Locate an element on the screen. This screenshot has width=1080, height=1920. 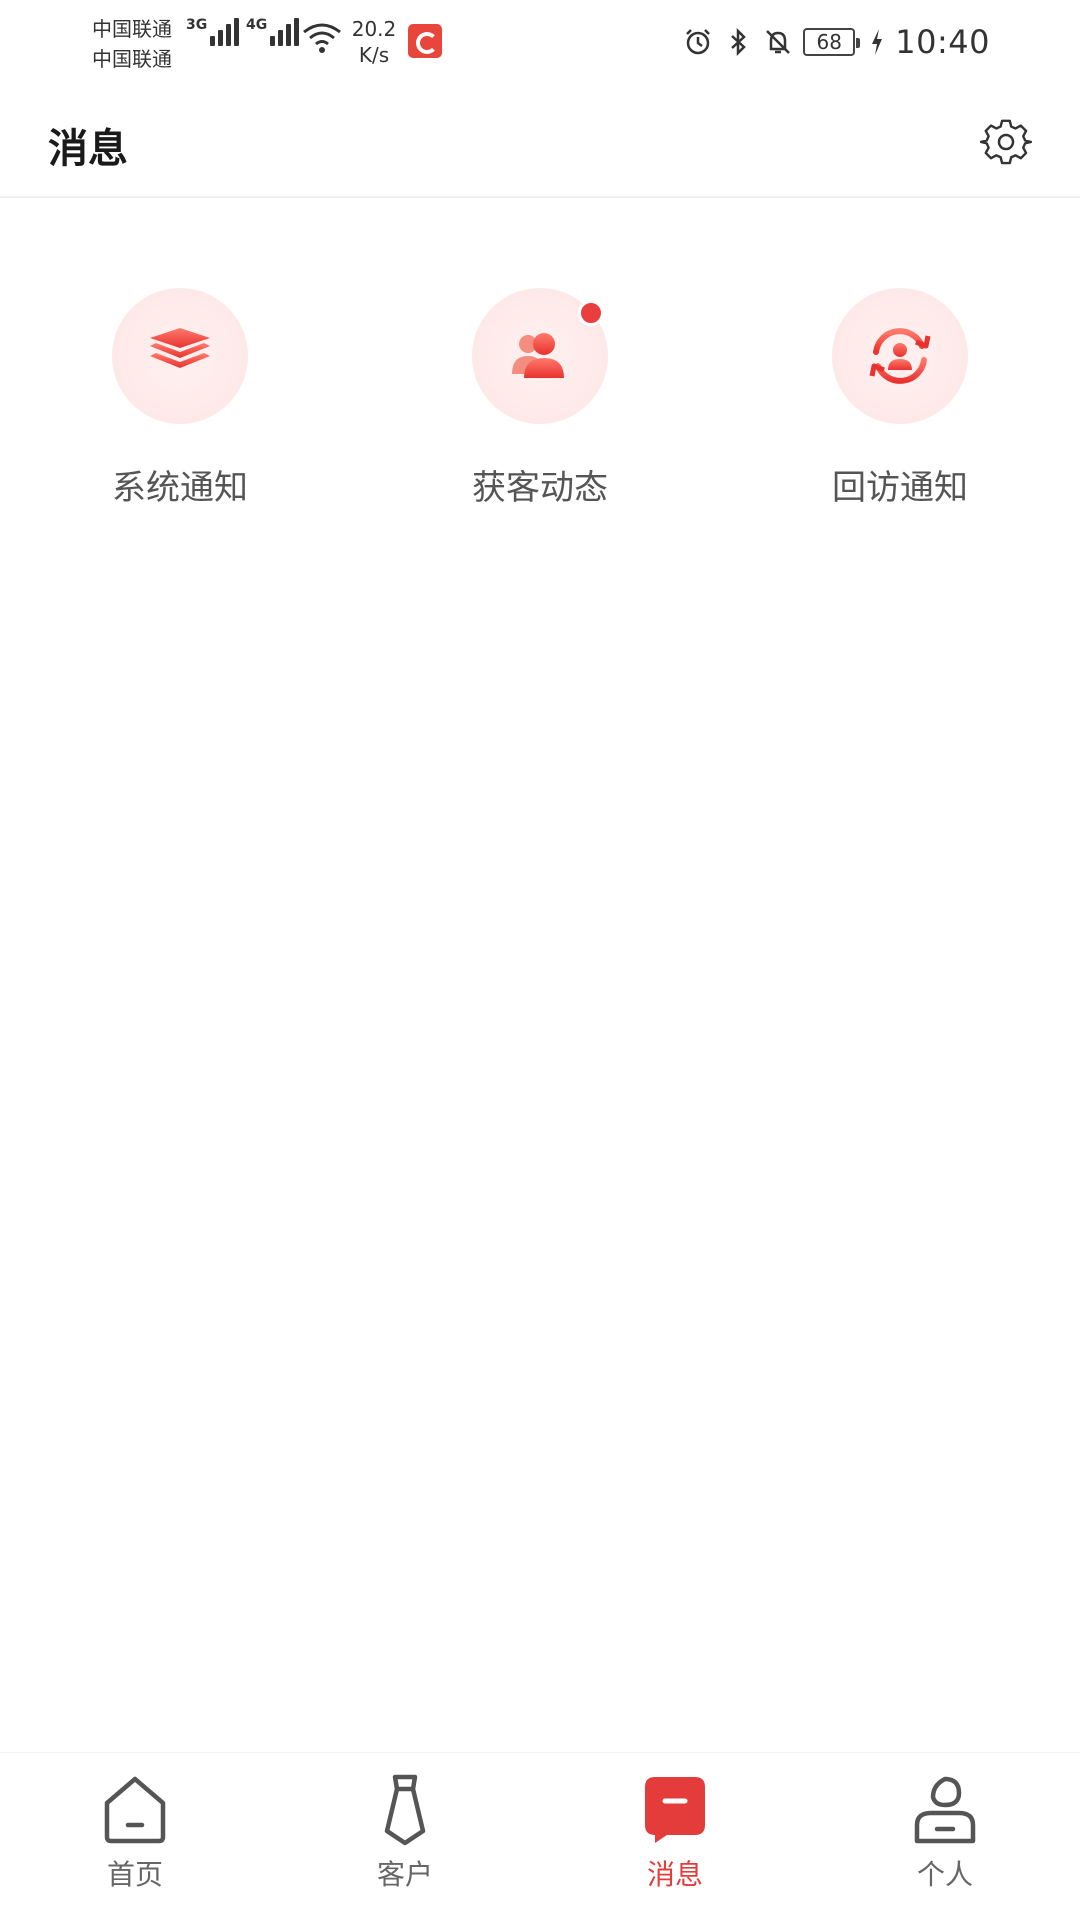
category-system-notice: 系统通知 is located at coordinates (180, 390).